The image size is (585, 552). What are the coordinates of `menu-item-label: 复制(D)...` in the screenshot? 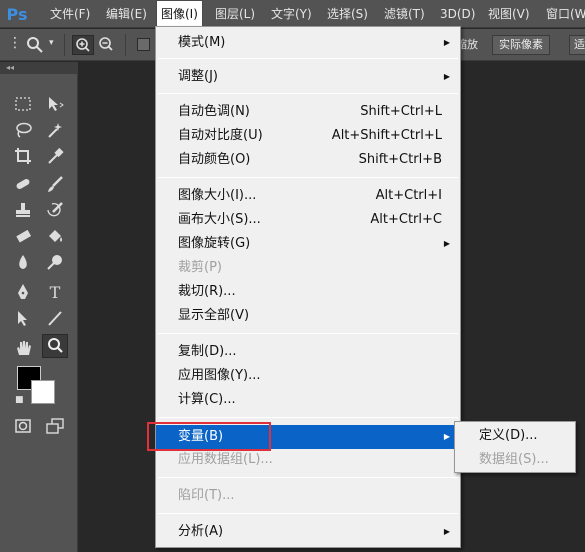 It's located at (207, 351).